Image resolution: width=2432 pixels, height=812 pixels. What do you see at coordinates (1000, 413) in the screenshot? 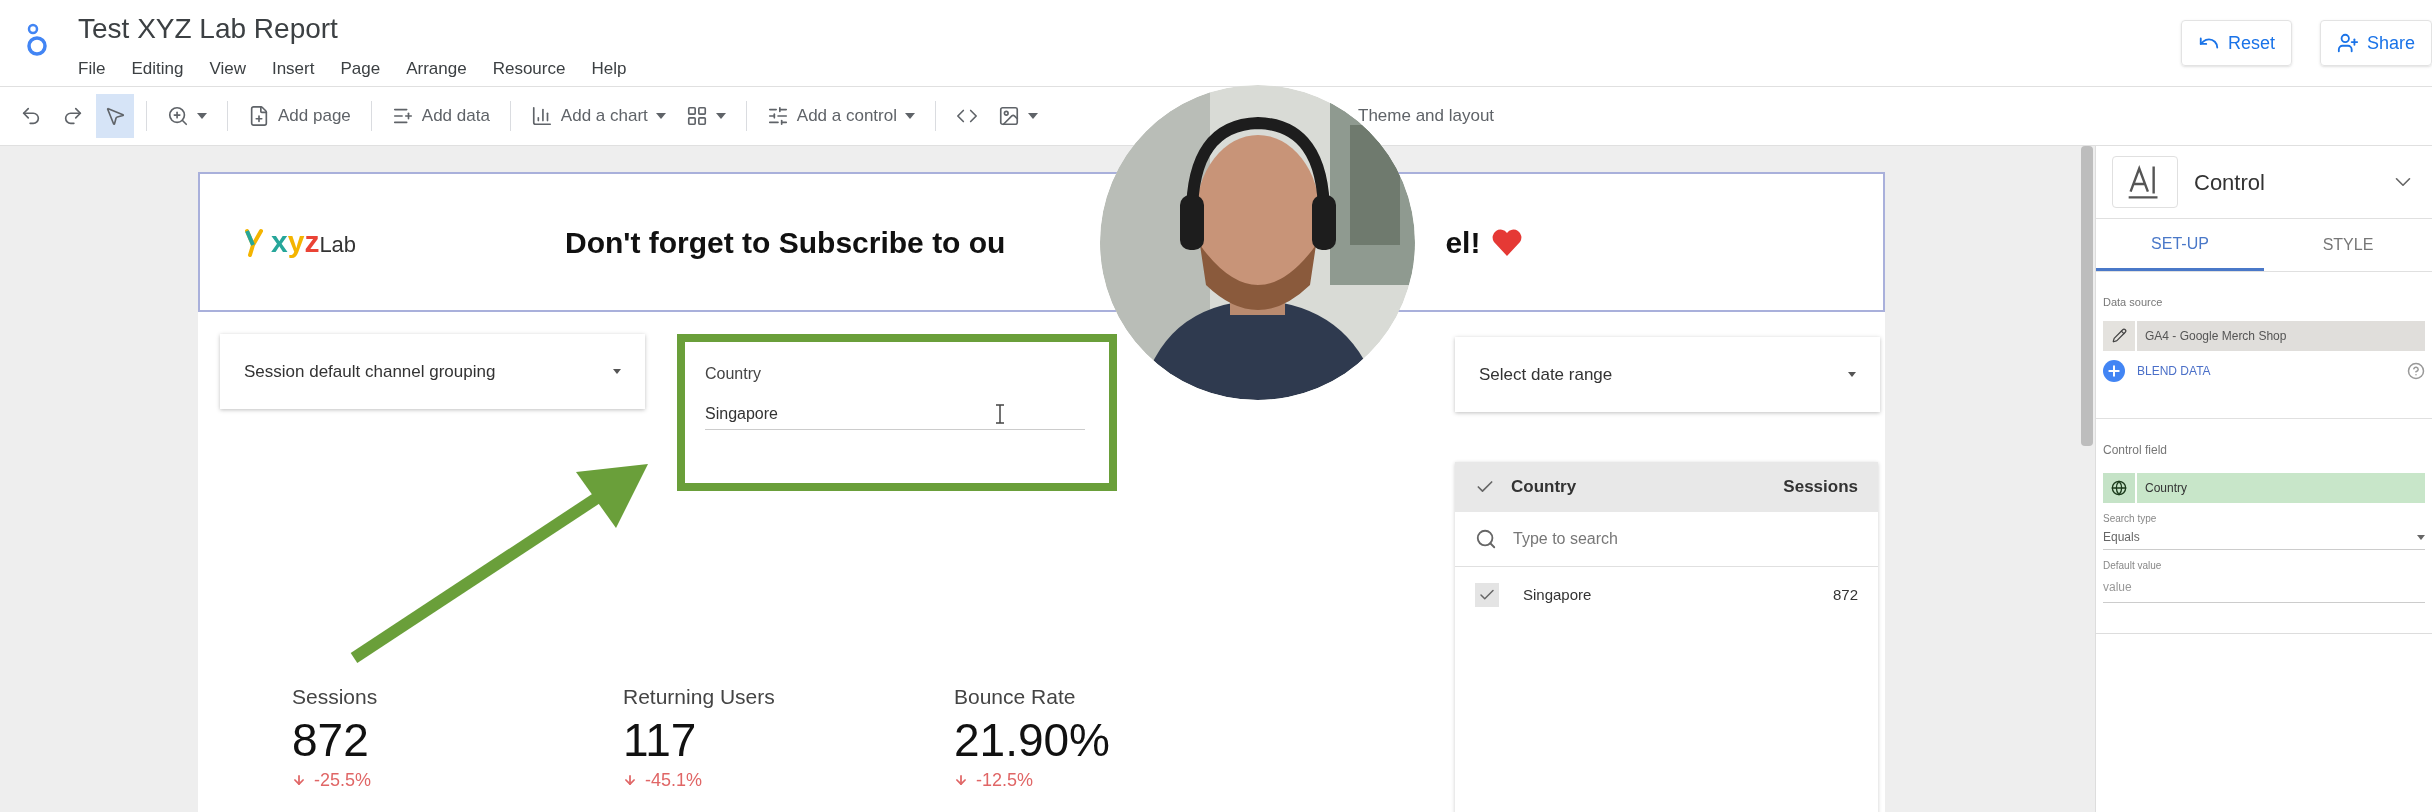
I see `text-cursor-icon` at bounding box center [1000, 413].